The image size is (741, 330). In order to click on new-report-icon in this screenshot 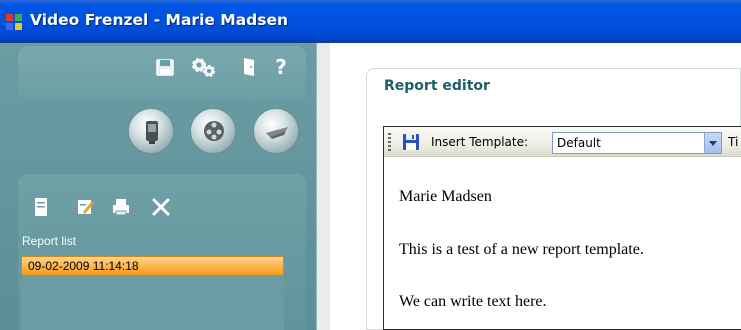, I will do `click(41, 207)`.